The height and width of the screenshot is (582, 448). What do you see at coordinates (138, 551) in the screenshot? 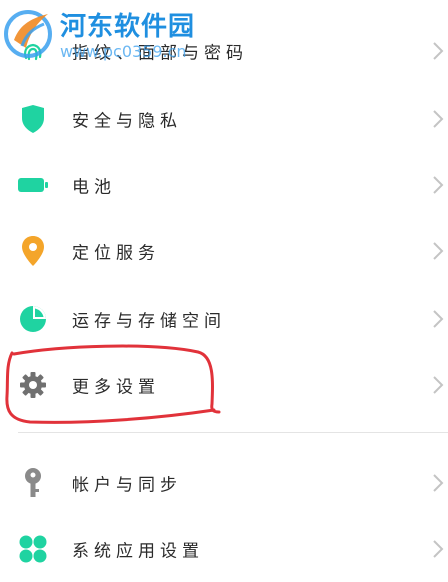
I see `settings-item-label: 系统应用设置` at bounding box center [138, 551].